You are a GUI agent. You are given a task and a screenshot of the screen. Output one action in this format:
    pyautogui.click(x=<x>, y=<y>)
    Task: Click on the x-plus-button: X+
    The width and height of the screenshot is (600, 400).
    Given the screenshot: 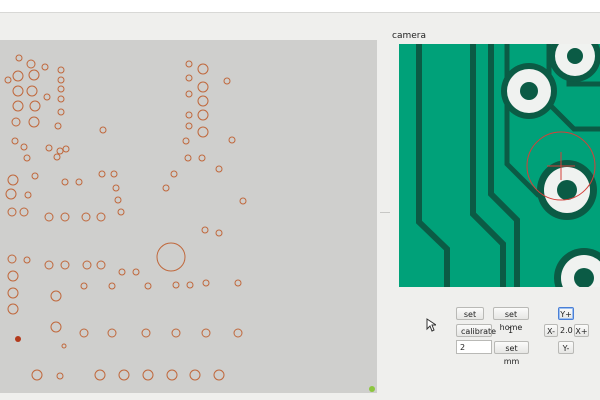 What is the action you would take?
    pyautogui.click(x=581, y=330)
    